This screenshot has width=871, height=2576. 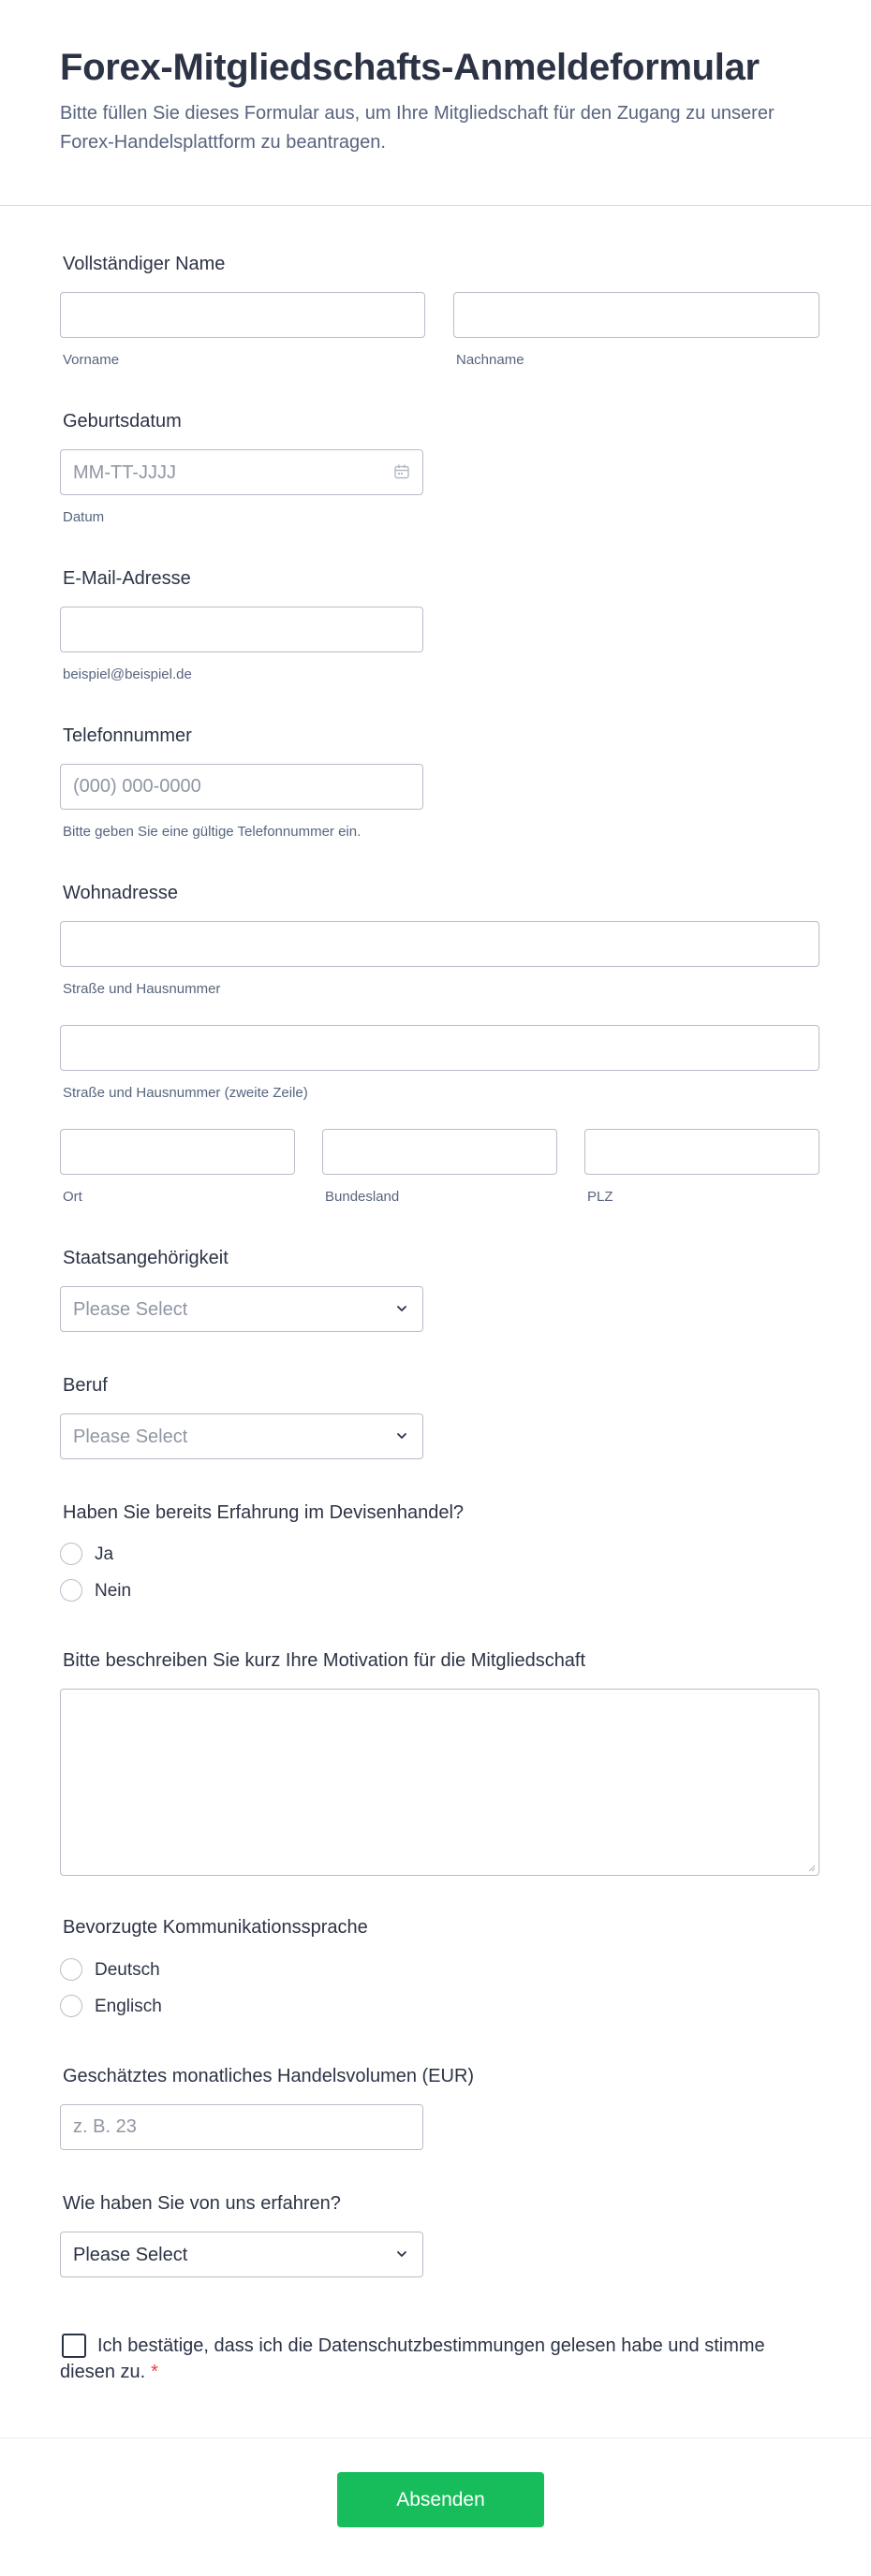 What do you see at coordinates (241, 1309) in the screenshot?
I see `nationality-select: Please Select` at bounding box center [241, 1309].